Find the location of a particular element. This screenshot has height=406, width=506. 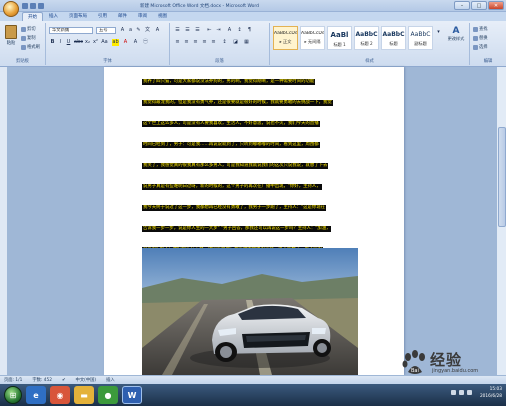

style-name: 标题 is located at coordinates (393, 43).